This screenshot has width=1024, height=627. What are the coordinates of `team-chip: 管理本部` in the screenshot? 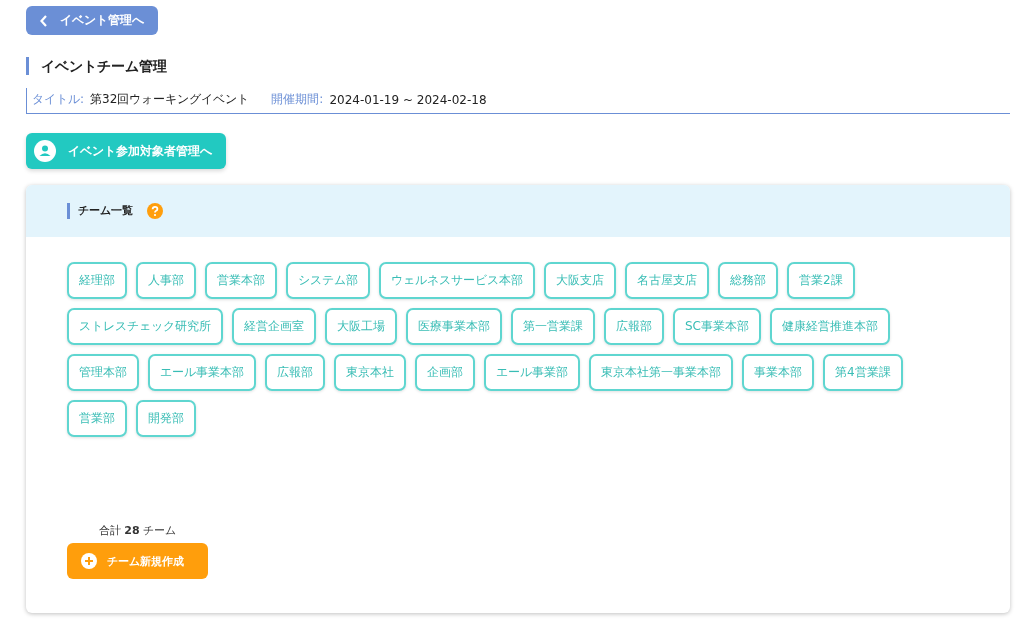 It's located at (103, 372).